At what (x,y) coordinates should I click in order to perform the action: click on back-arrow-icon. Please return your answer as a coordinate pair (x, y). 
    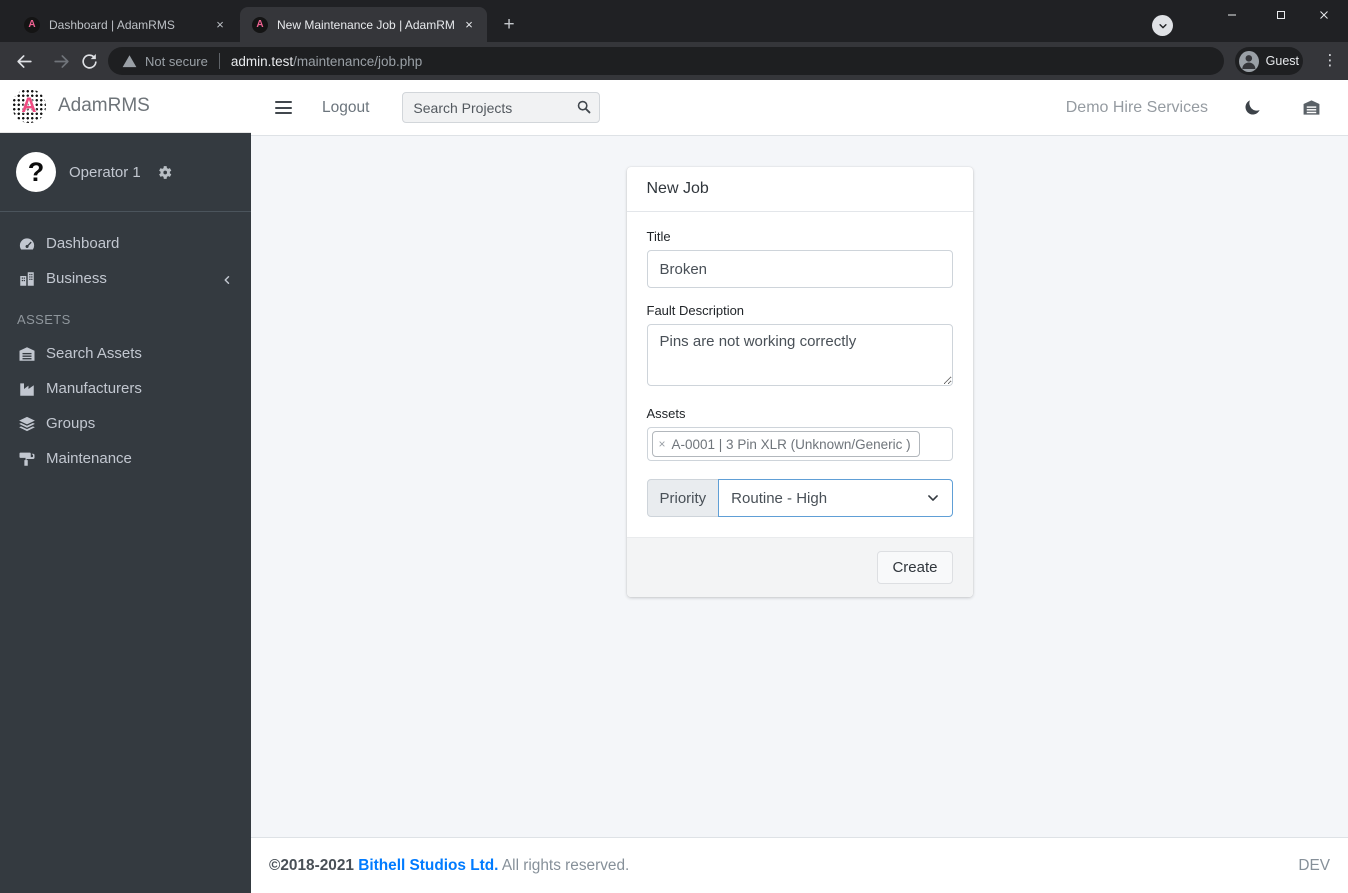
    Looking at the image, I should click on (24, 61).